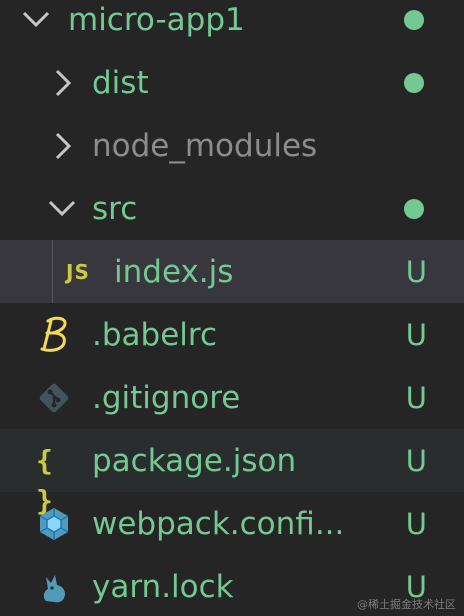  I want to click on file-label: .gitignore, so click(166, 397).